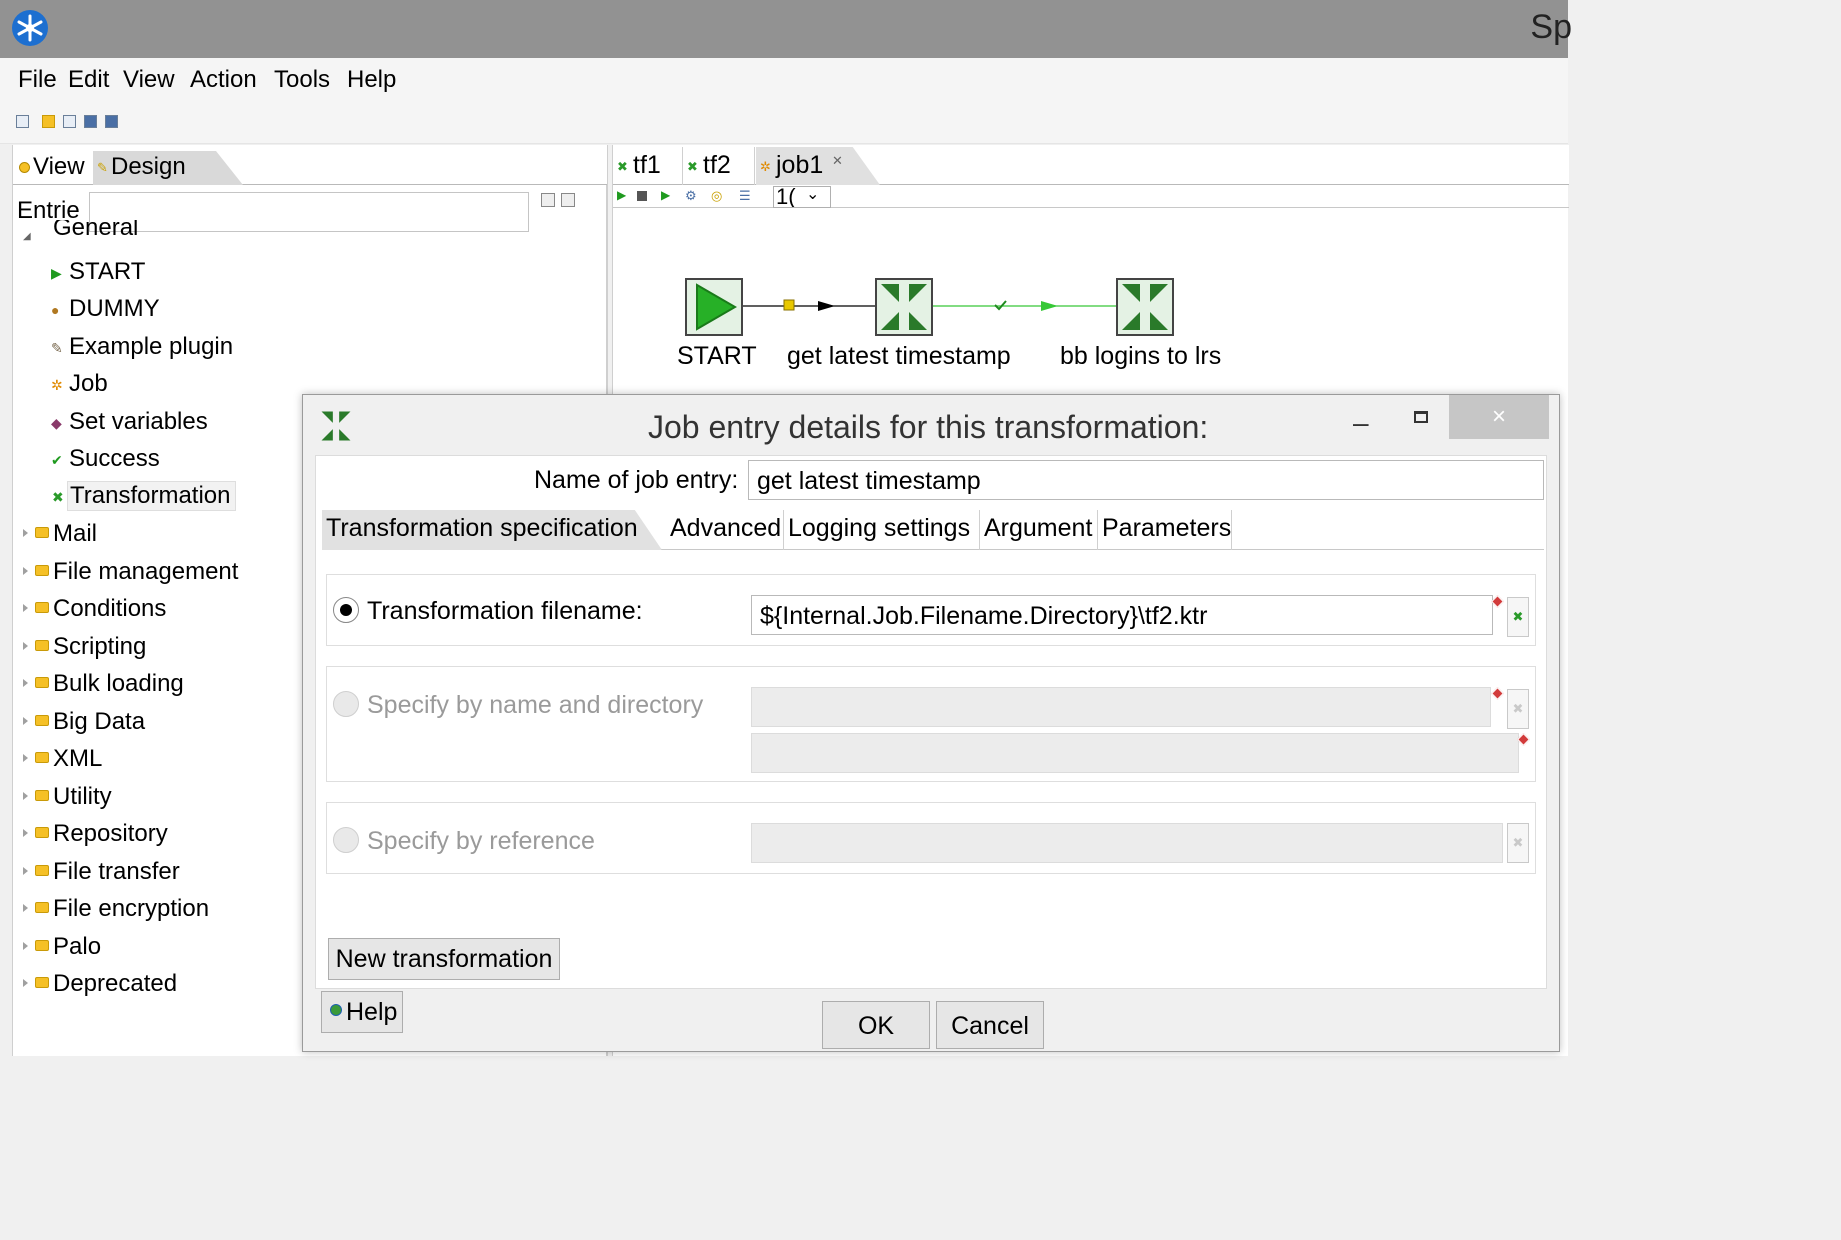  Describe the element at coordinates (27, 236) in the screenshot. I see `collapse-arrow-icon: ◢` at that location.